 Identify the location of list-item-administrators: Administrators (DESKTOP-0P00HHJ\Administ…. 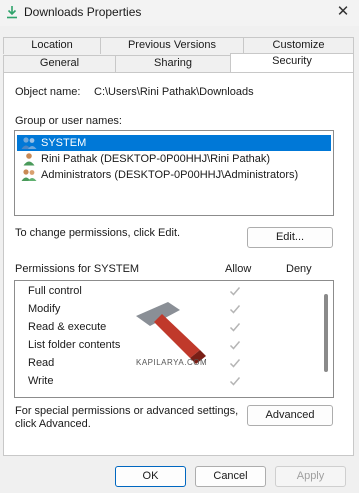
(174, 175).